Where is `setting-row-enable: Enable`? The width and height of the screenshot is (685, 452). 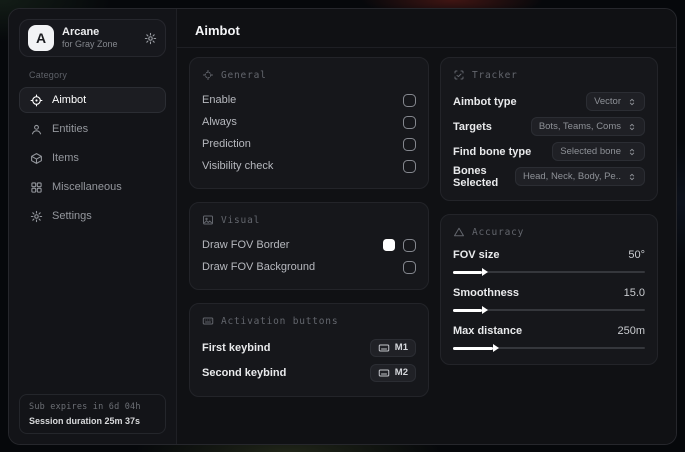
setting-row-enable: Enable is located at coordinates (309, 100).